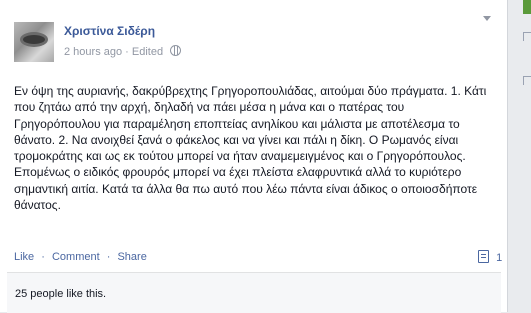 The height and width of the screenshot is (313, 531). I want to click on post-actions: Like · Comment · Share, so click(80, 257).